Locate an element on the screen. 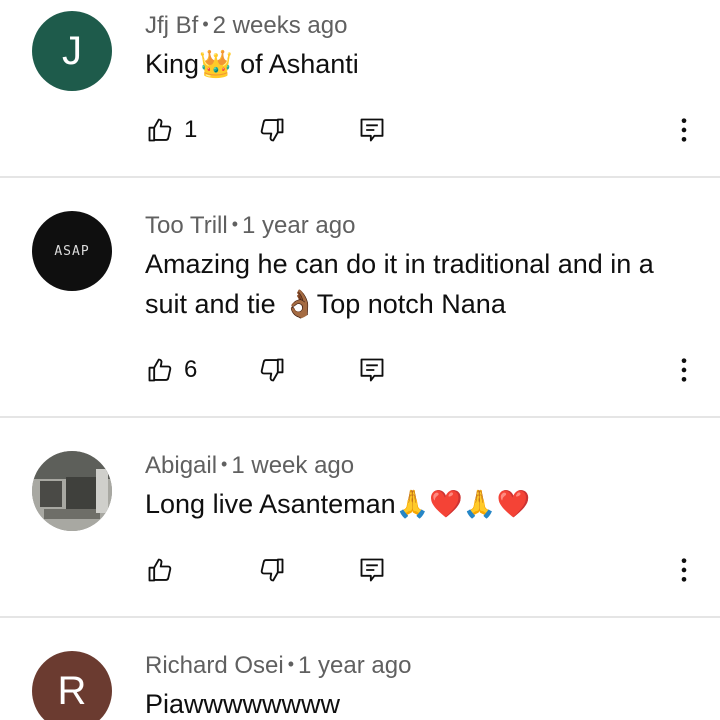 Image resolution: width=720 pixels, height=720 pixels. comment-meta: Richard Osei • 1 year ago is located at coordinates (278, 666).